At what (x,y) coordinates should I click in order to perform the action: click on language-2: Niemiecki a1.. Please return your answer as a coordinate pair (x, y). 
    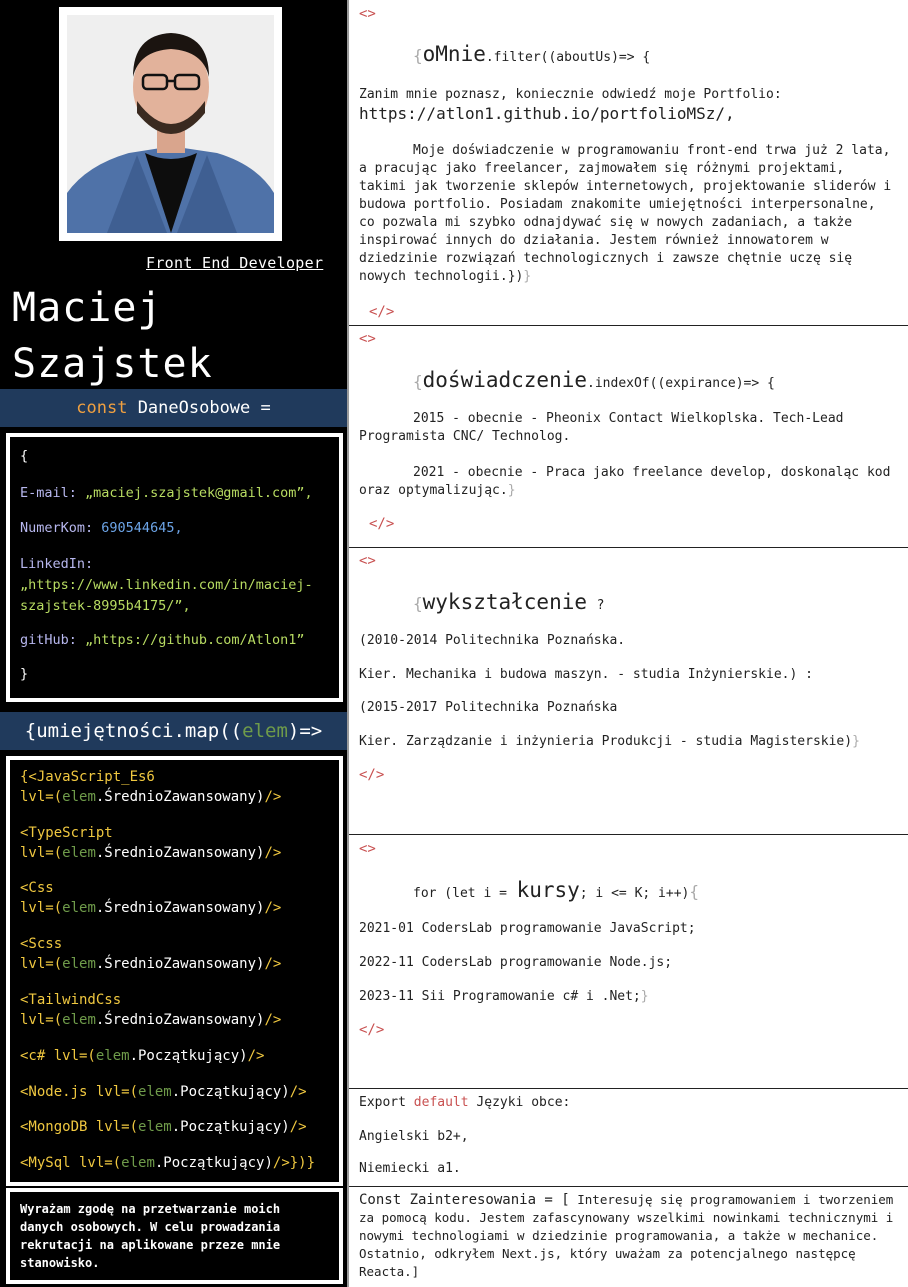
    Looking at the image, I should click on (410, 1168).